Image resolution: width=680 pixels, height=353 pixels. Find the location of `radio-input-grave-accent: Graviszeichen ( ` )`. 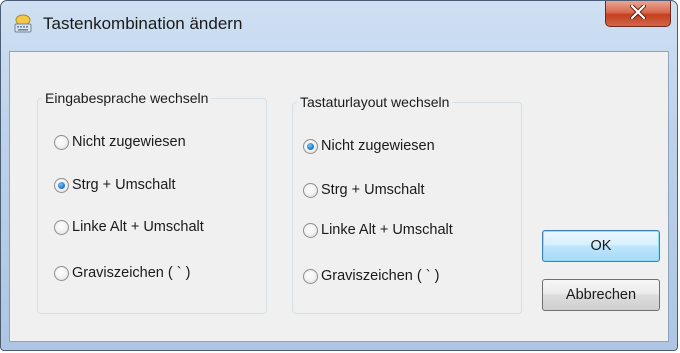

radio-input-grave-accent: Graviszeichen ( ` ) is located at coordinates (122, 273).